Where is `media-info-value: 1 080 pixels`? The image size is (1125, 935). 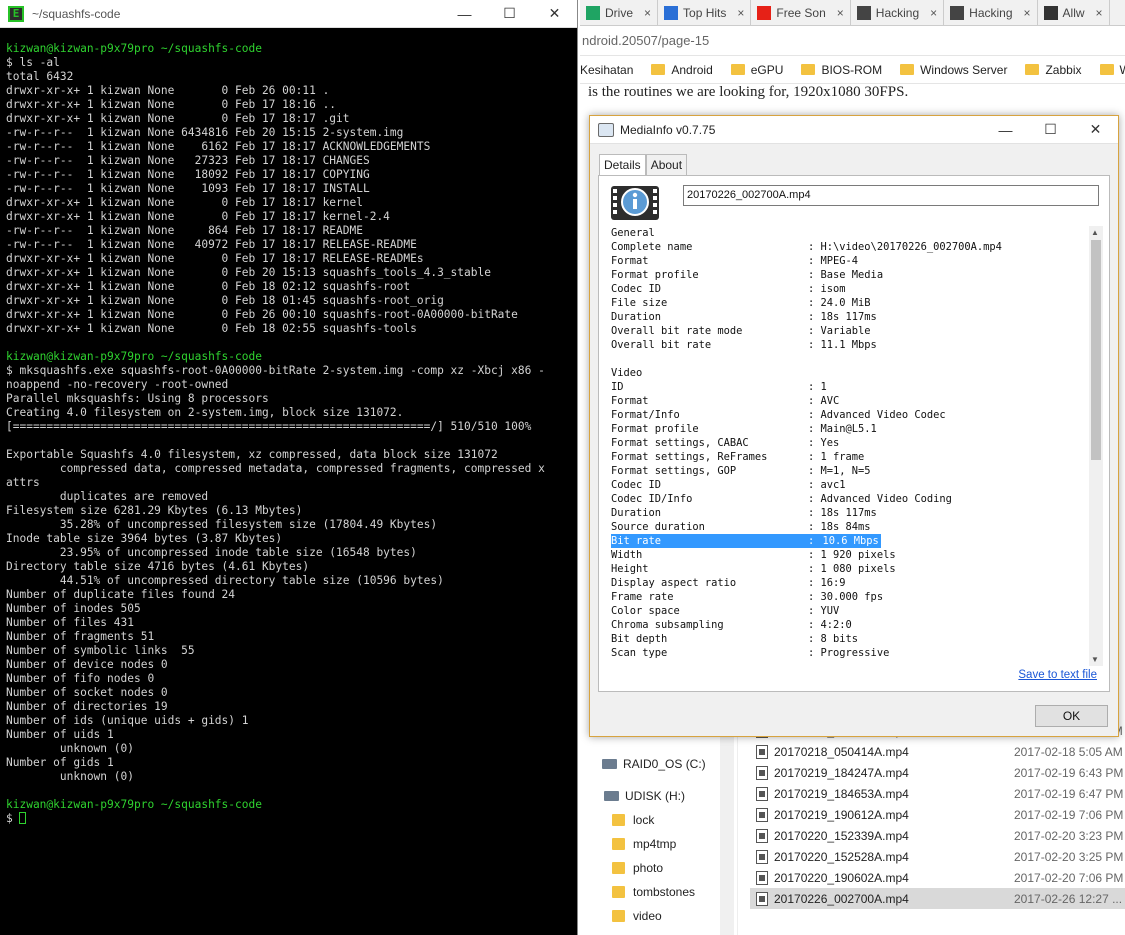 media-info-value: 1 080 pixels is located at coordinates (858, 569).